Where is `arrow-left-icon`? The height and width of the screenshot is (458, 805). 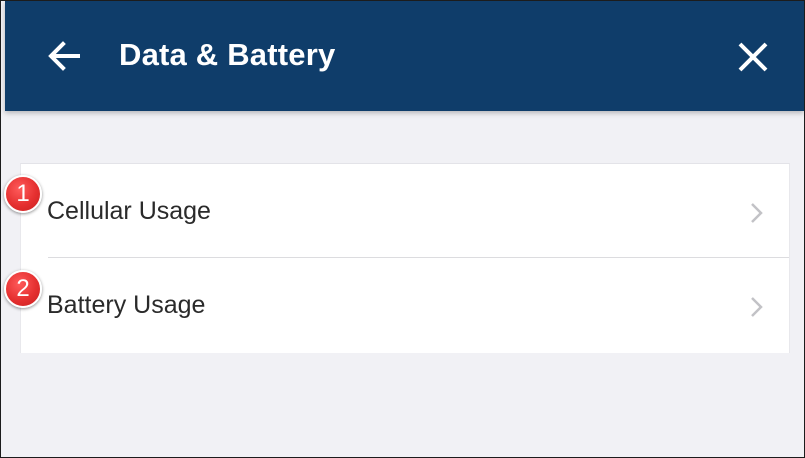 arrow-left-icon is located at coordinates (64, 56).